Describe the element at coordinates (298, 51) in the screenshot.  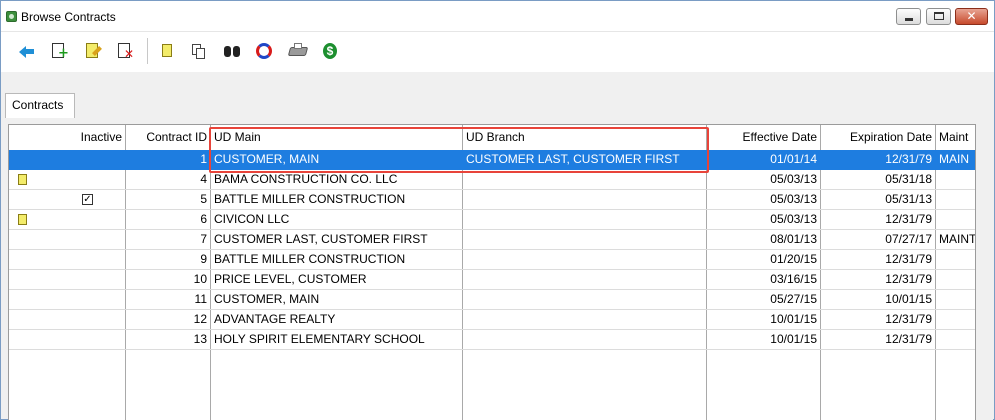
I see `print-button` at that location.